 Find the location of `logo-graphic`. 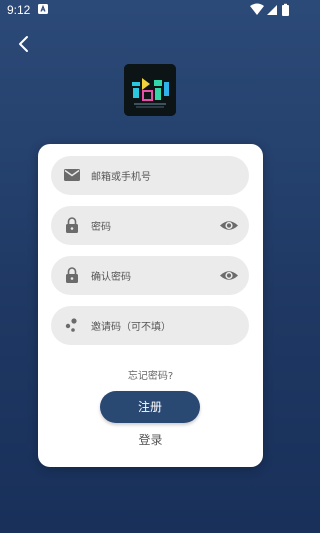

logo-graphic is located at coordinates (150, 90).